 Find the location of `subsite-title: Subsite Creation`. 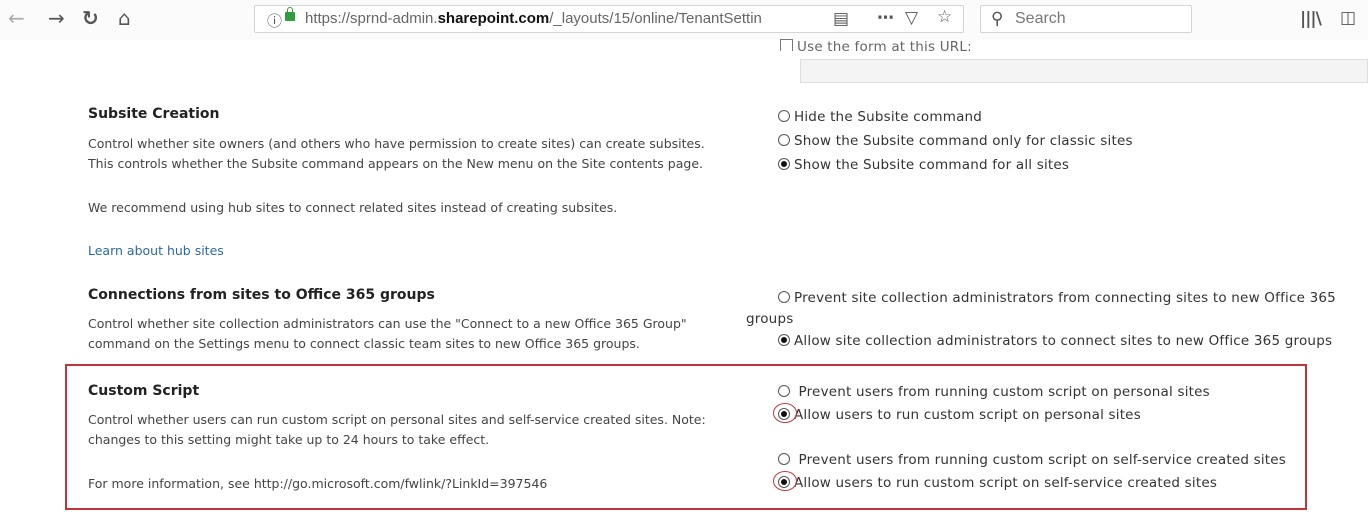

subsite-title: Subsite Creation is located at coordinates (154, 114).